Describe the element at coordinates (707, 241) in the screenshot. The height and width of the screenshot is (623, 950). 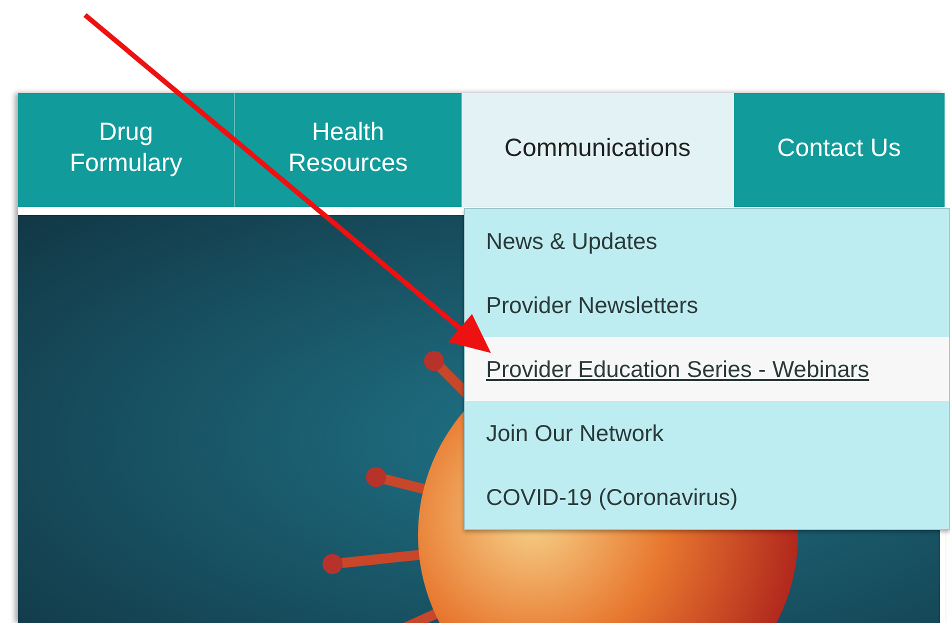
I see `menu-item: News & Updates` at that location.